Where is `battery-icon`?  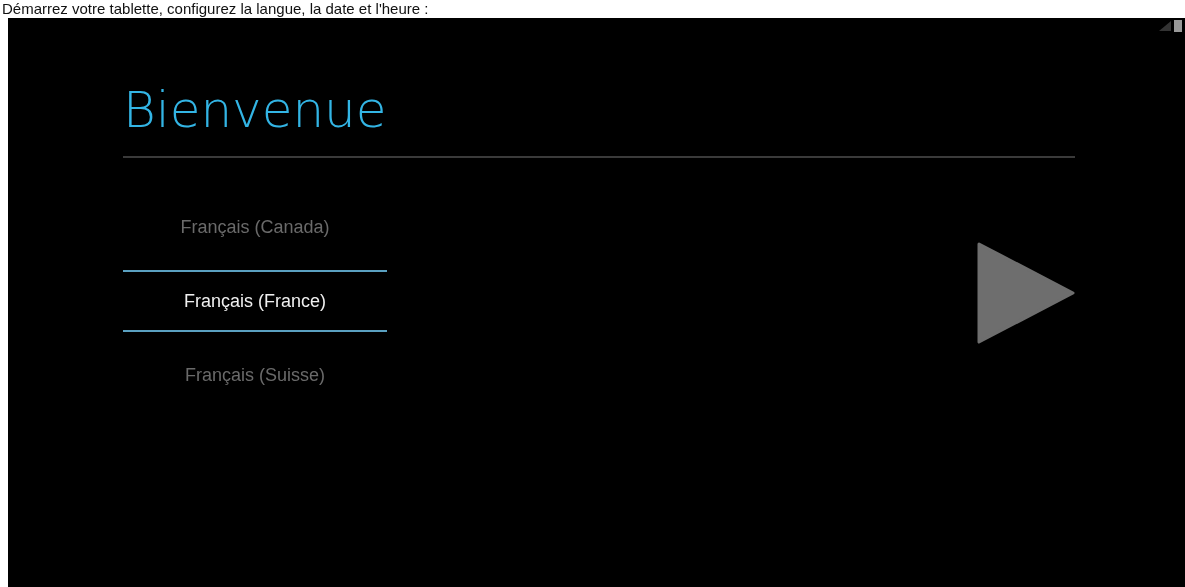
battery-icon is located at coordinates (1178, 26).